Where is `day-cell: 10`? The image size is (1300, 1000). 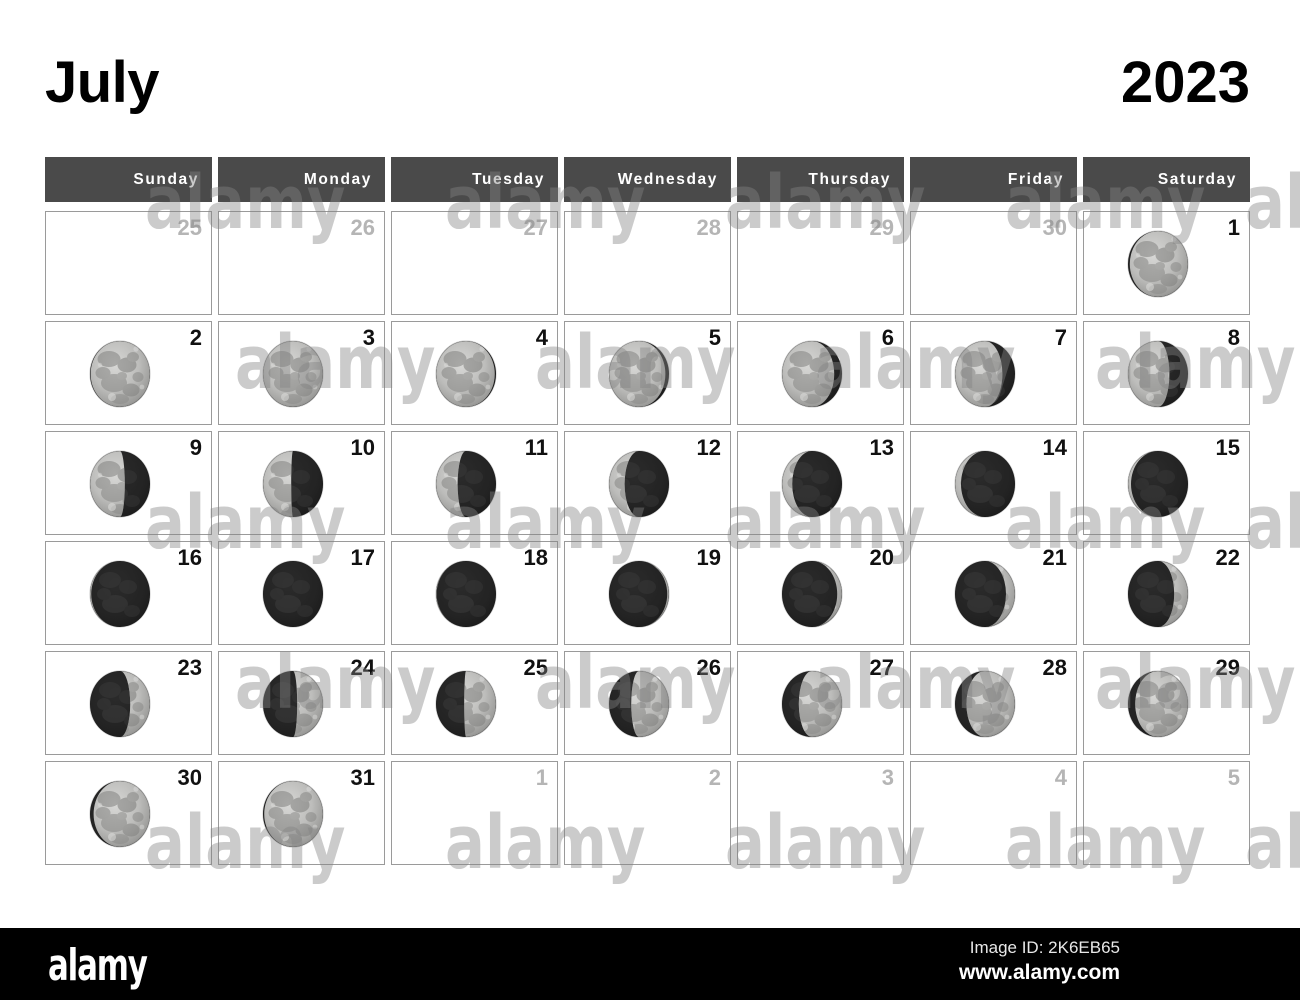
day-cell: 10 is located at coordinates (301, 483).